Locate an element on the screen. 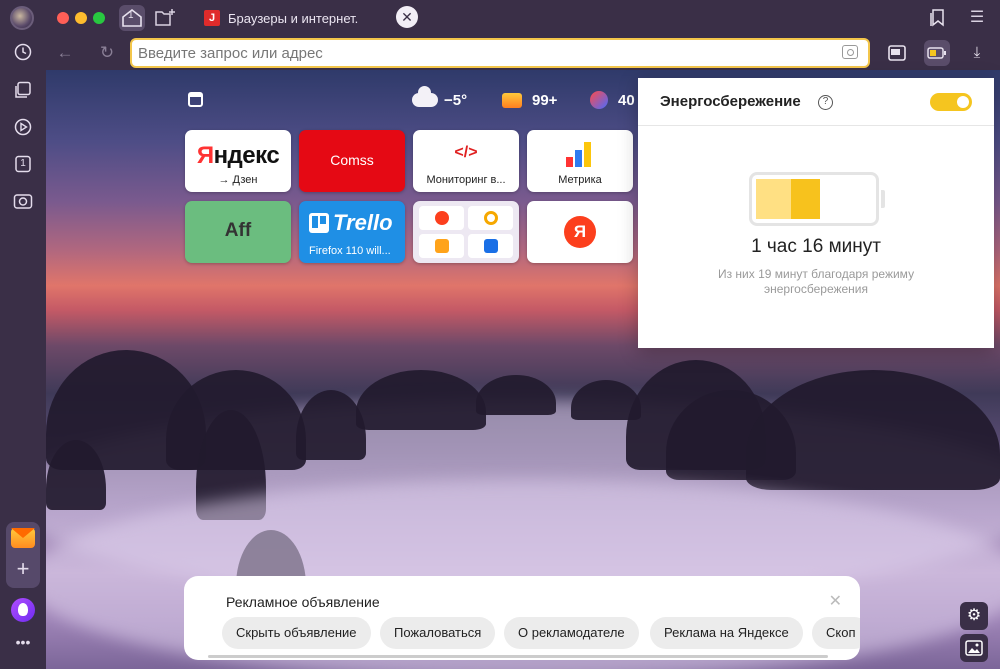  tile-group is located at coordinates (466, 232).